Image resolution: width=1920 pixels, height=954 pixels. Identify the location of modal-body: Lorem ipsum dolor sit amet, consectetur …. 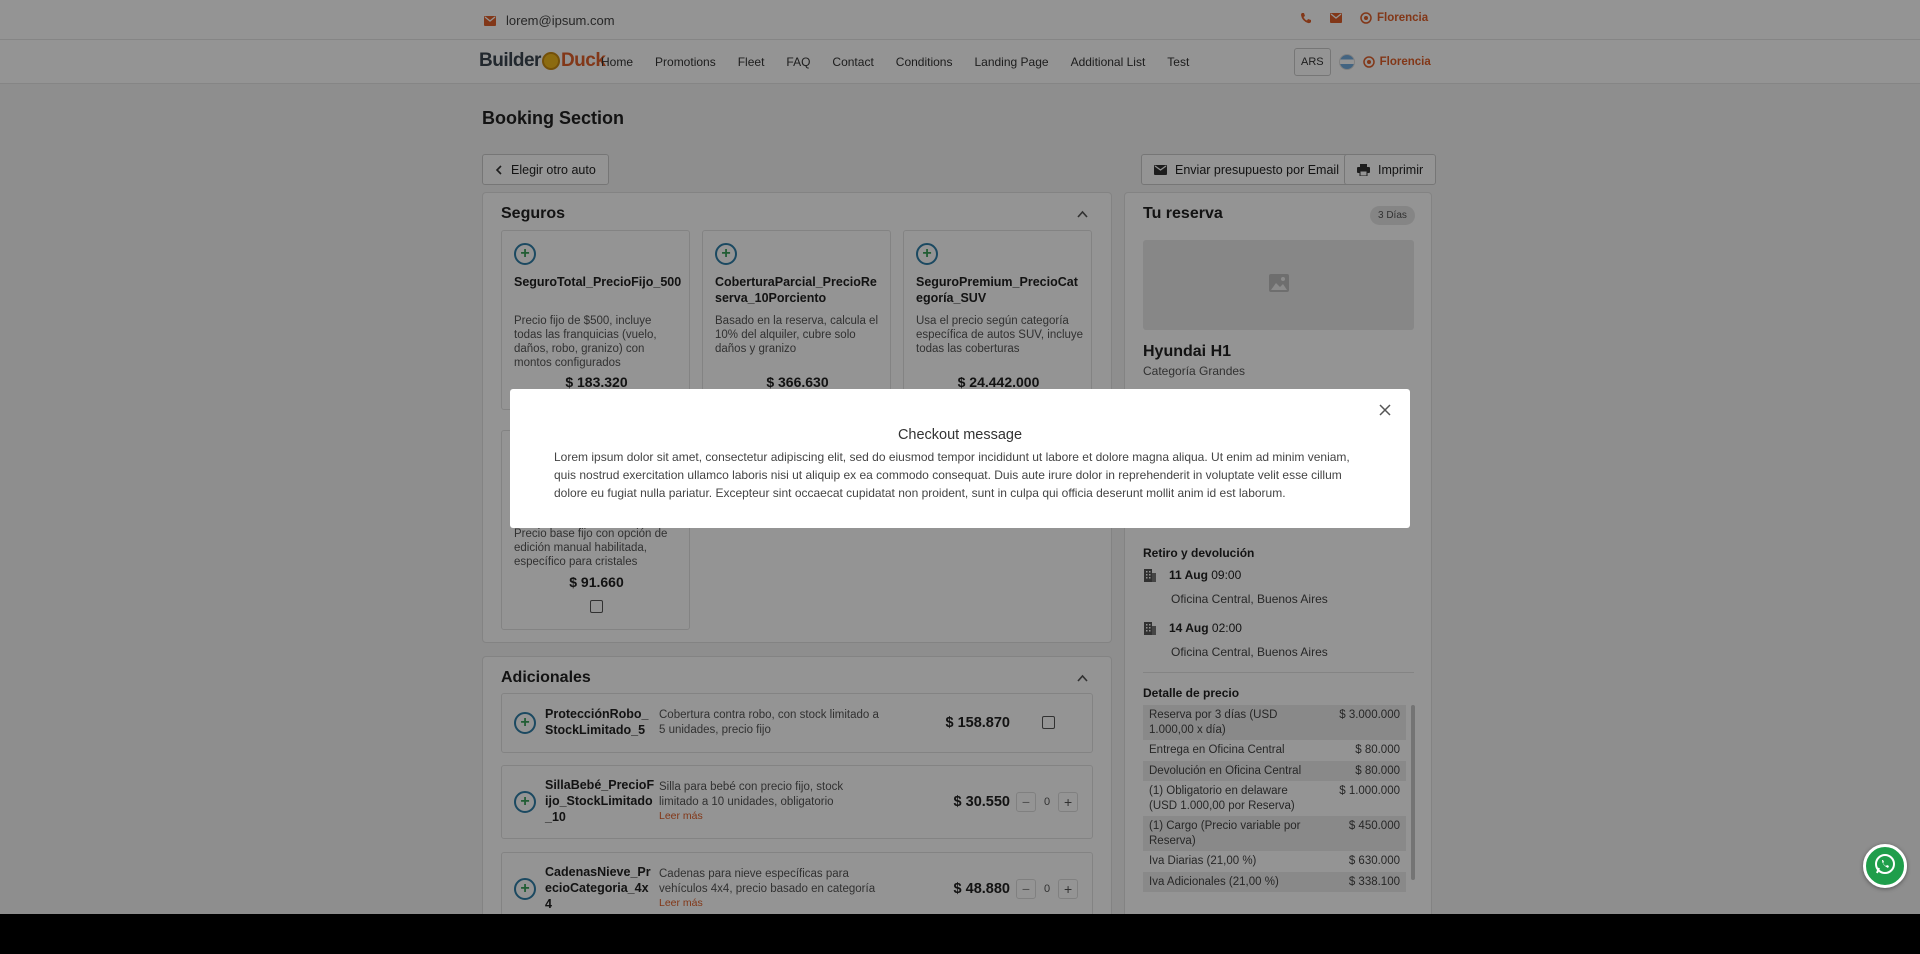
(952, 475).